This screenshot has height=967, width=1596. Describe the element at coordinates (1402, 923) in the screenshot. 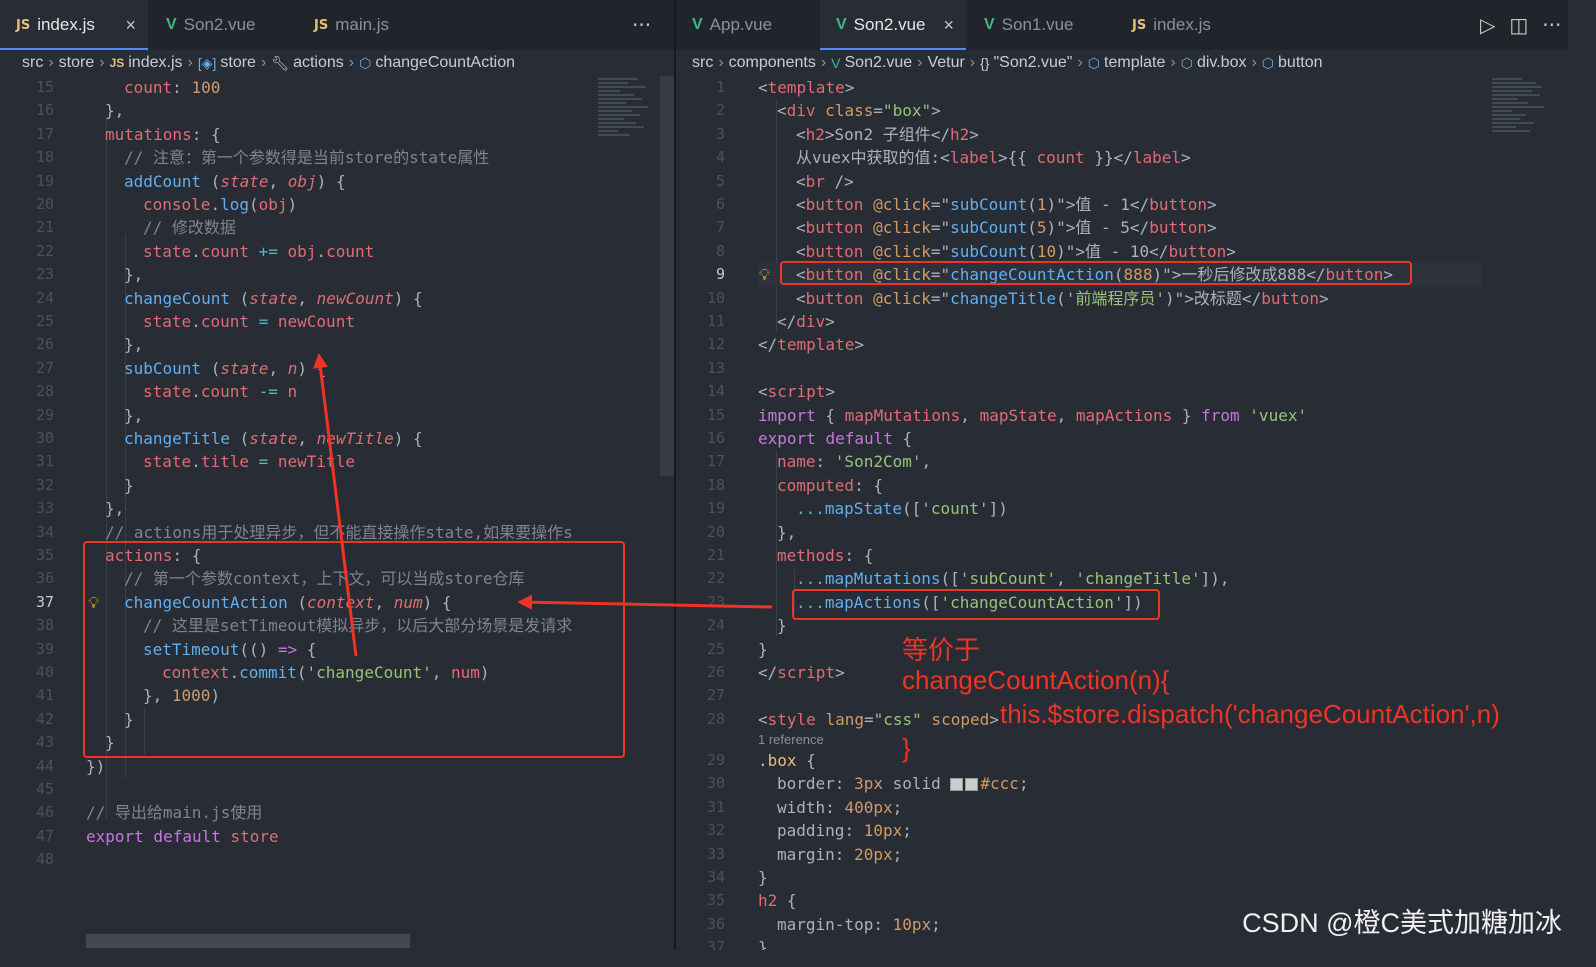

I see `watermark: CSDN @橙C美式加糖加冰` at that location.